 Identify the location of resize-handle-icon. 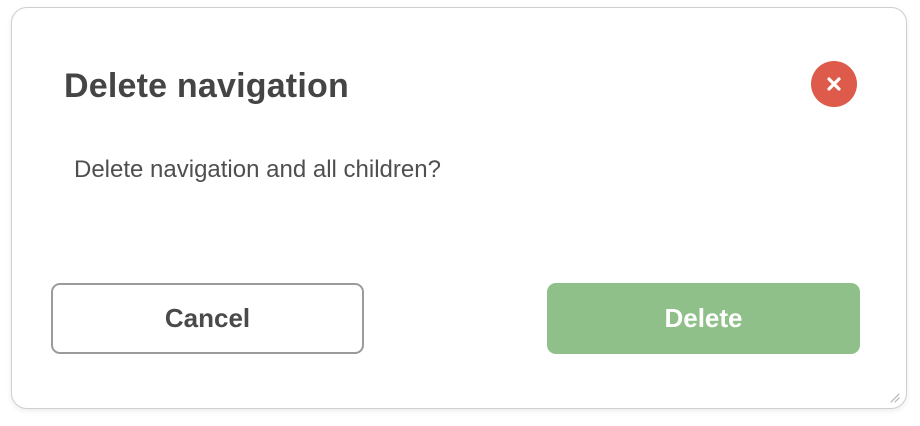
(894, 396).